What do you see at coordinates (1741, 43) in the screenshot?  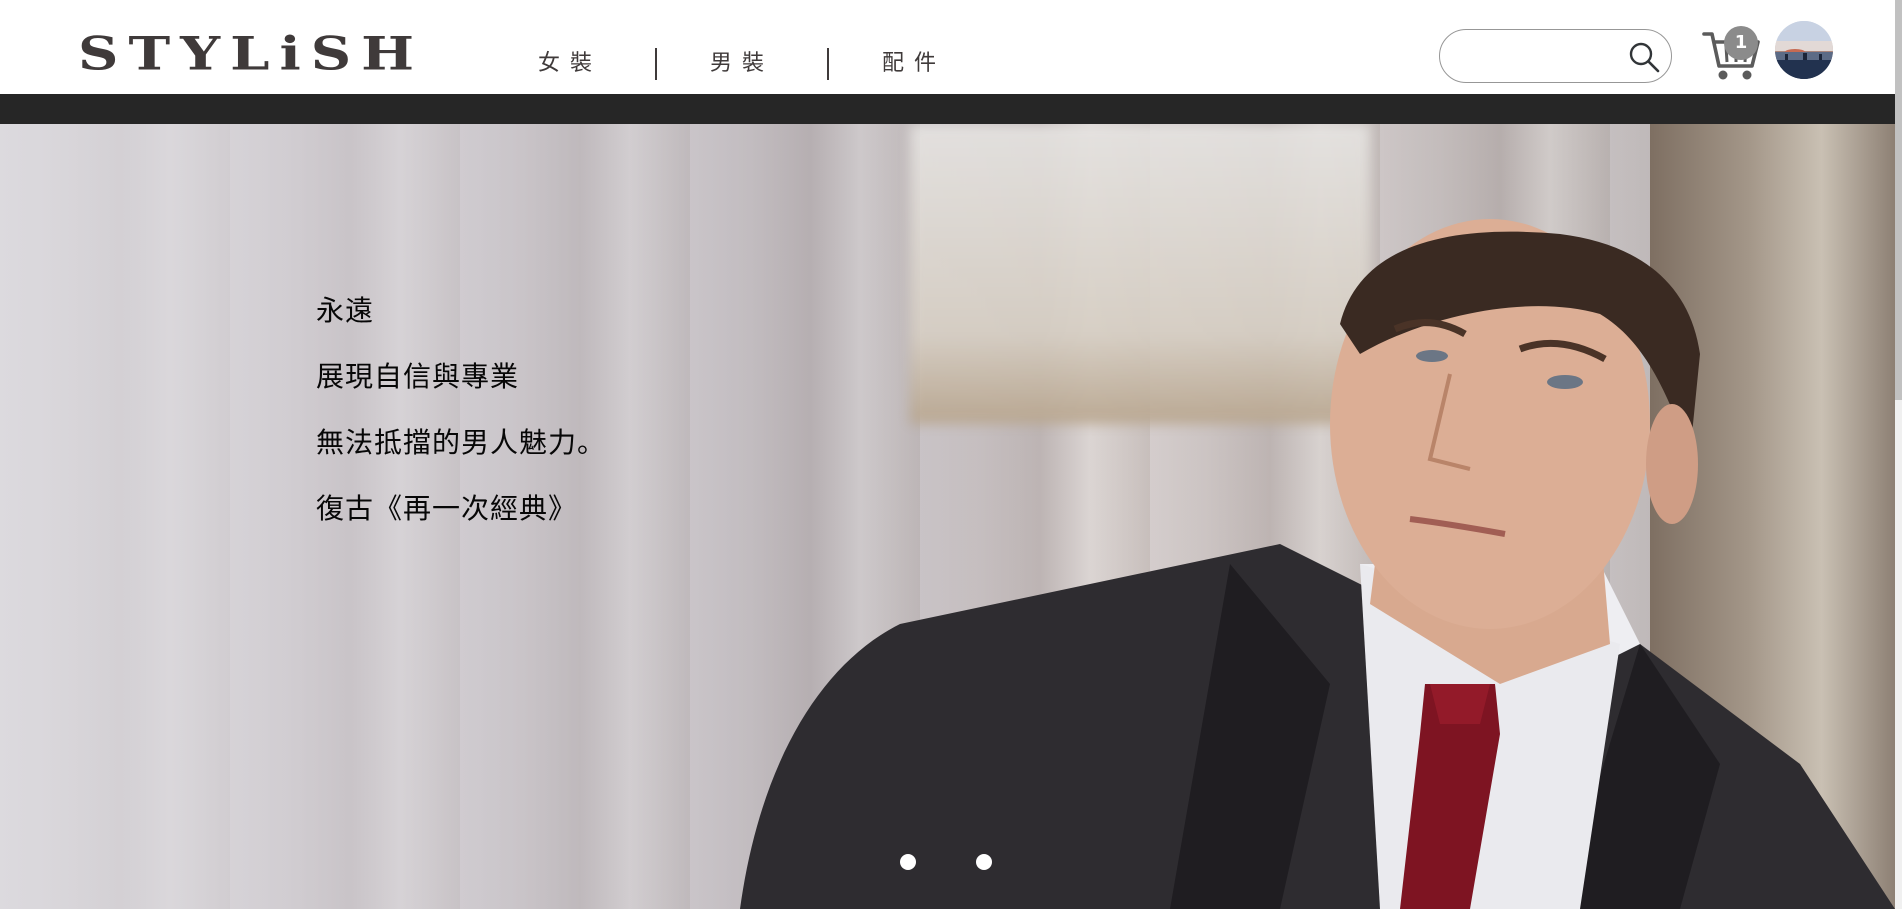 I see `cart-count-badge: 1` at bounding box center [1741, 43].